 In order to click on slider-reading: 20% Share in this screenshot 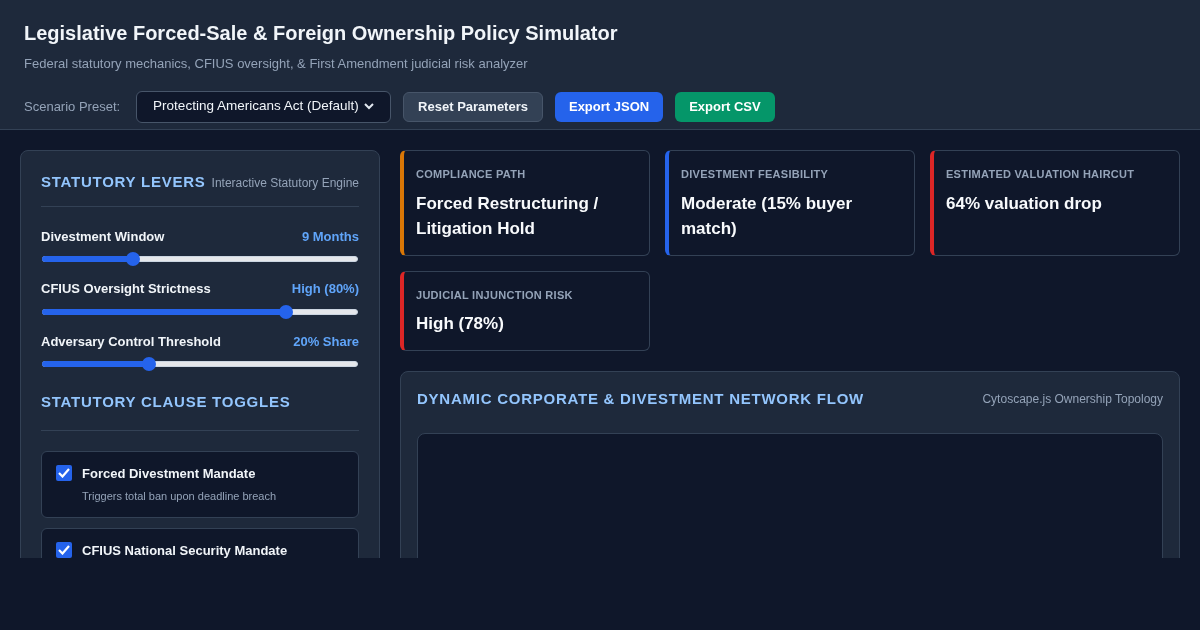, I will do `click(326, 341)`.